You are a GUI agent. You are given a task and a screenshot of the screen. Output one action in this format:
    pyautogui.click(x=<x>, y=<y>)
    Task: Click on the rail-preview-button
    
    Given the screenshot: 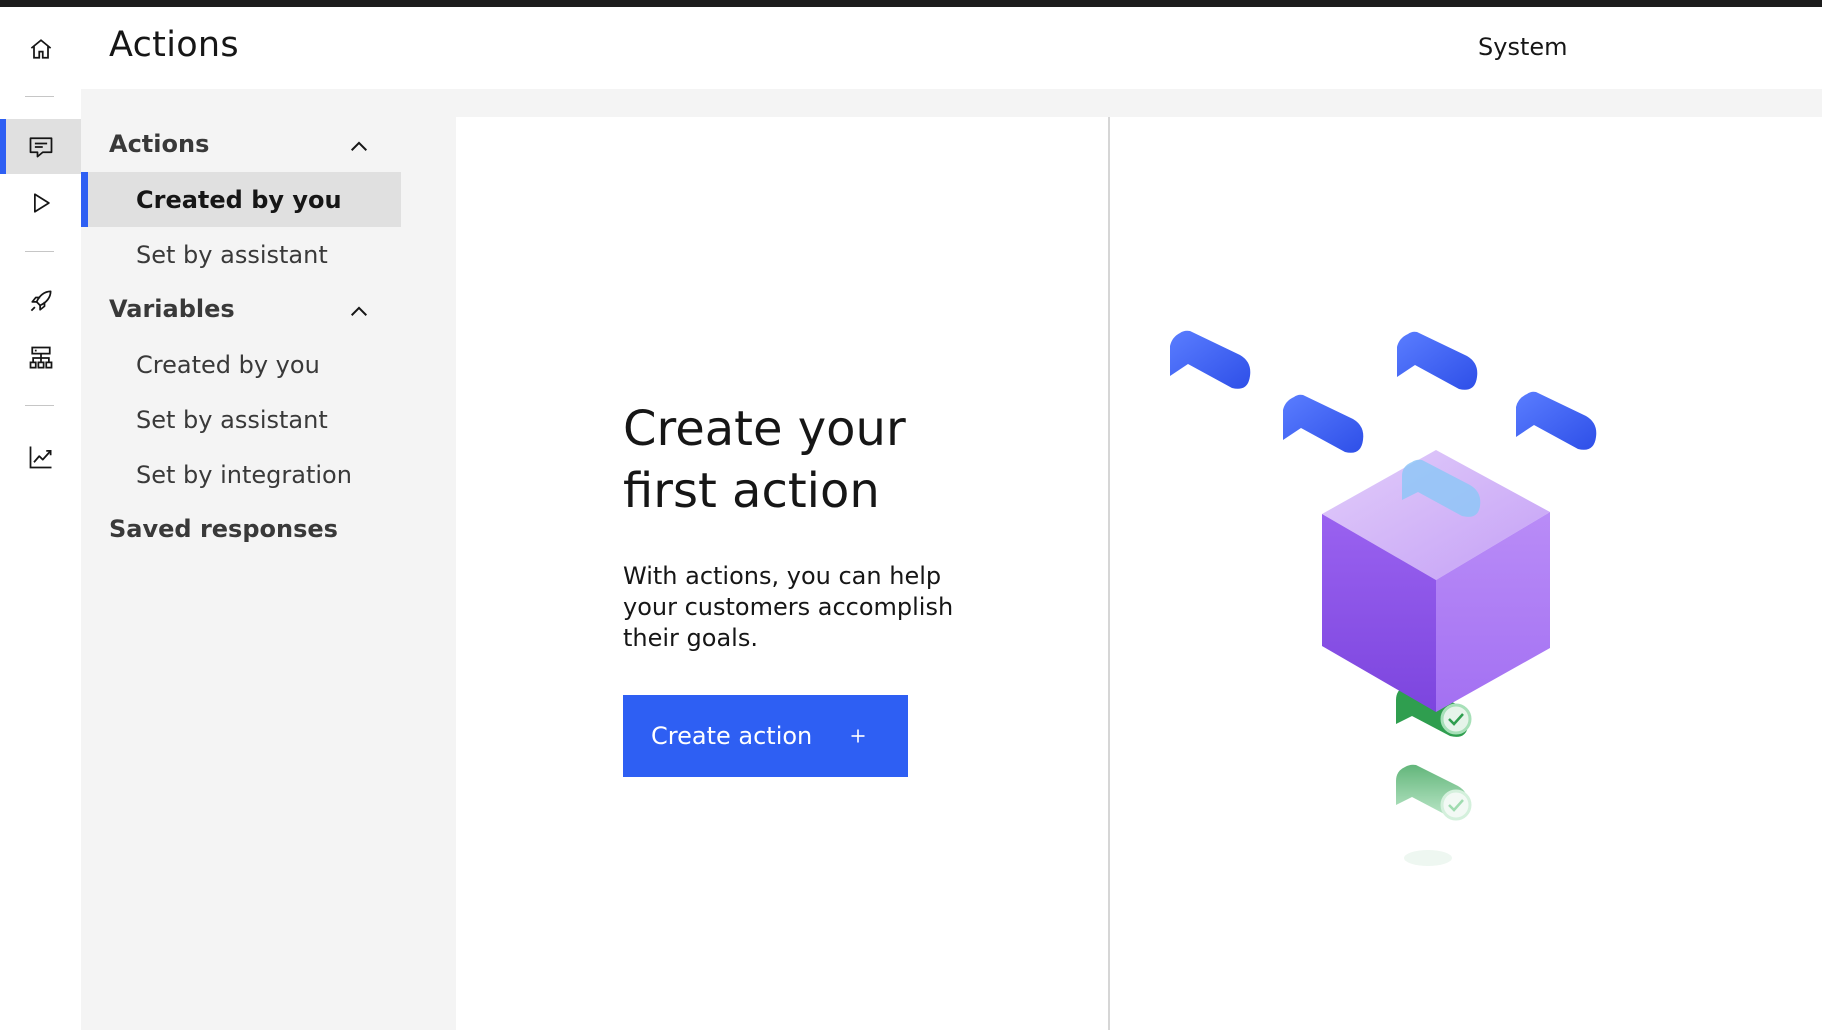 What is the action you would take?
    pyautogui.click(x=40, y=202)
    